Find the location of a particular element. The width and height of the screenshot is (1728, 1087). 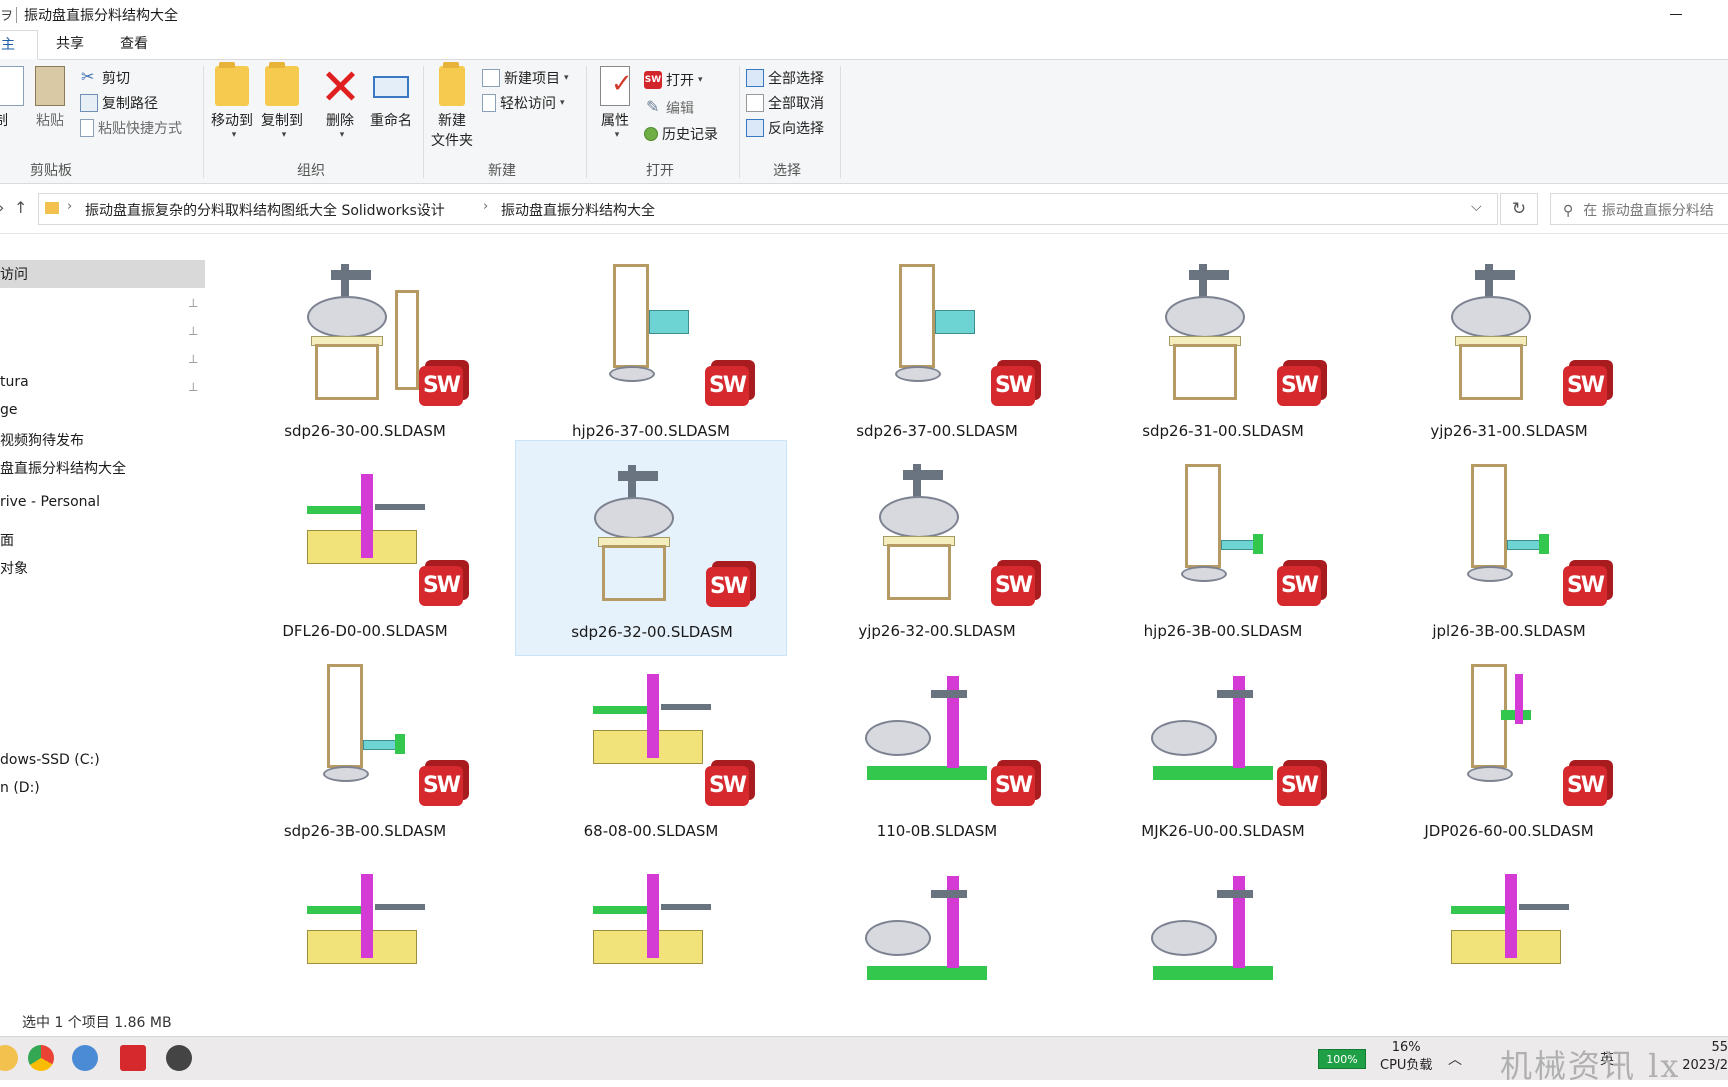

file-name: yjp26-32-00.SLDASM is located at coordinates (937, 631).